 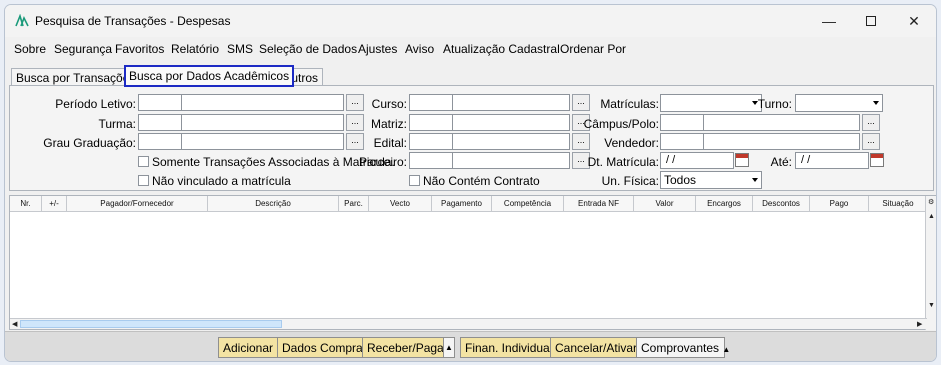 I want to click on col-parc: Parc., so click(x=354, y=203).